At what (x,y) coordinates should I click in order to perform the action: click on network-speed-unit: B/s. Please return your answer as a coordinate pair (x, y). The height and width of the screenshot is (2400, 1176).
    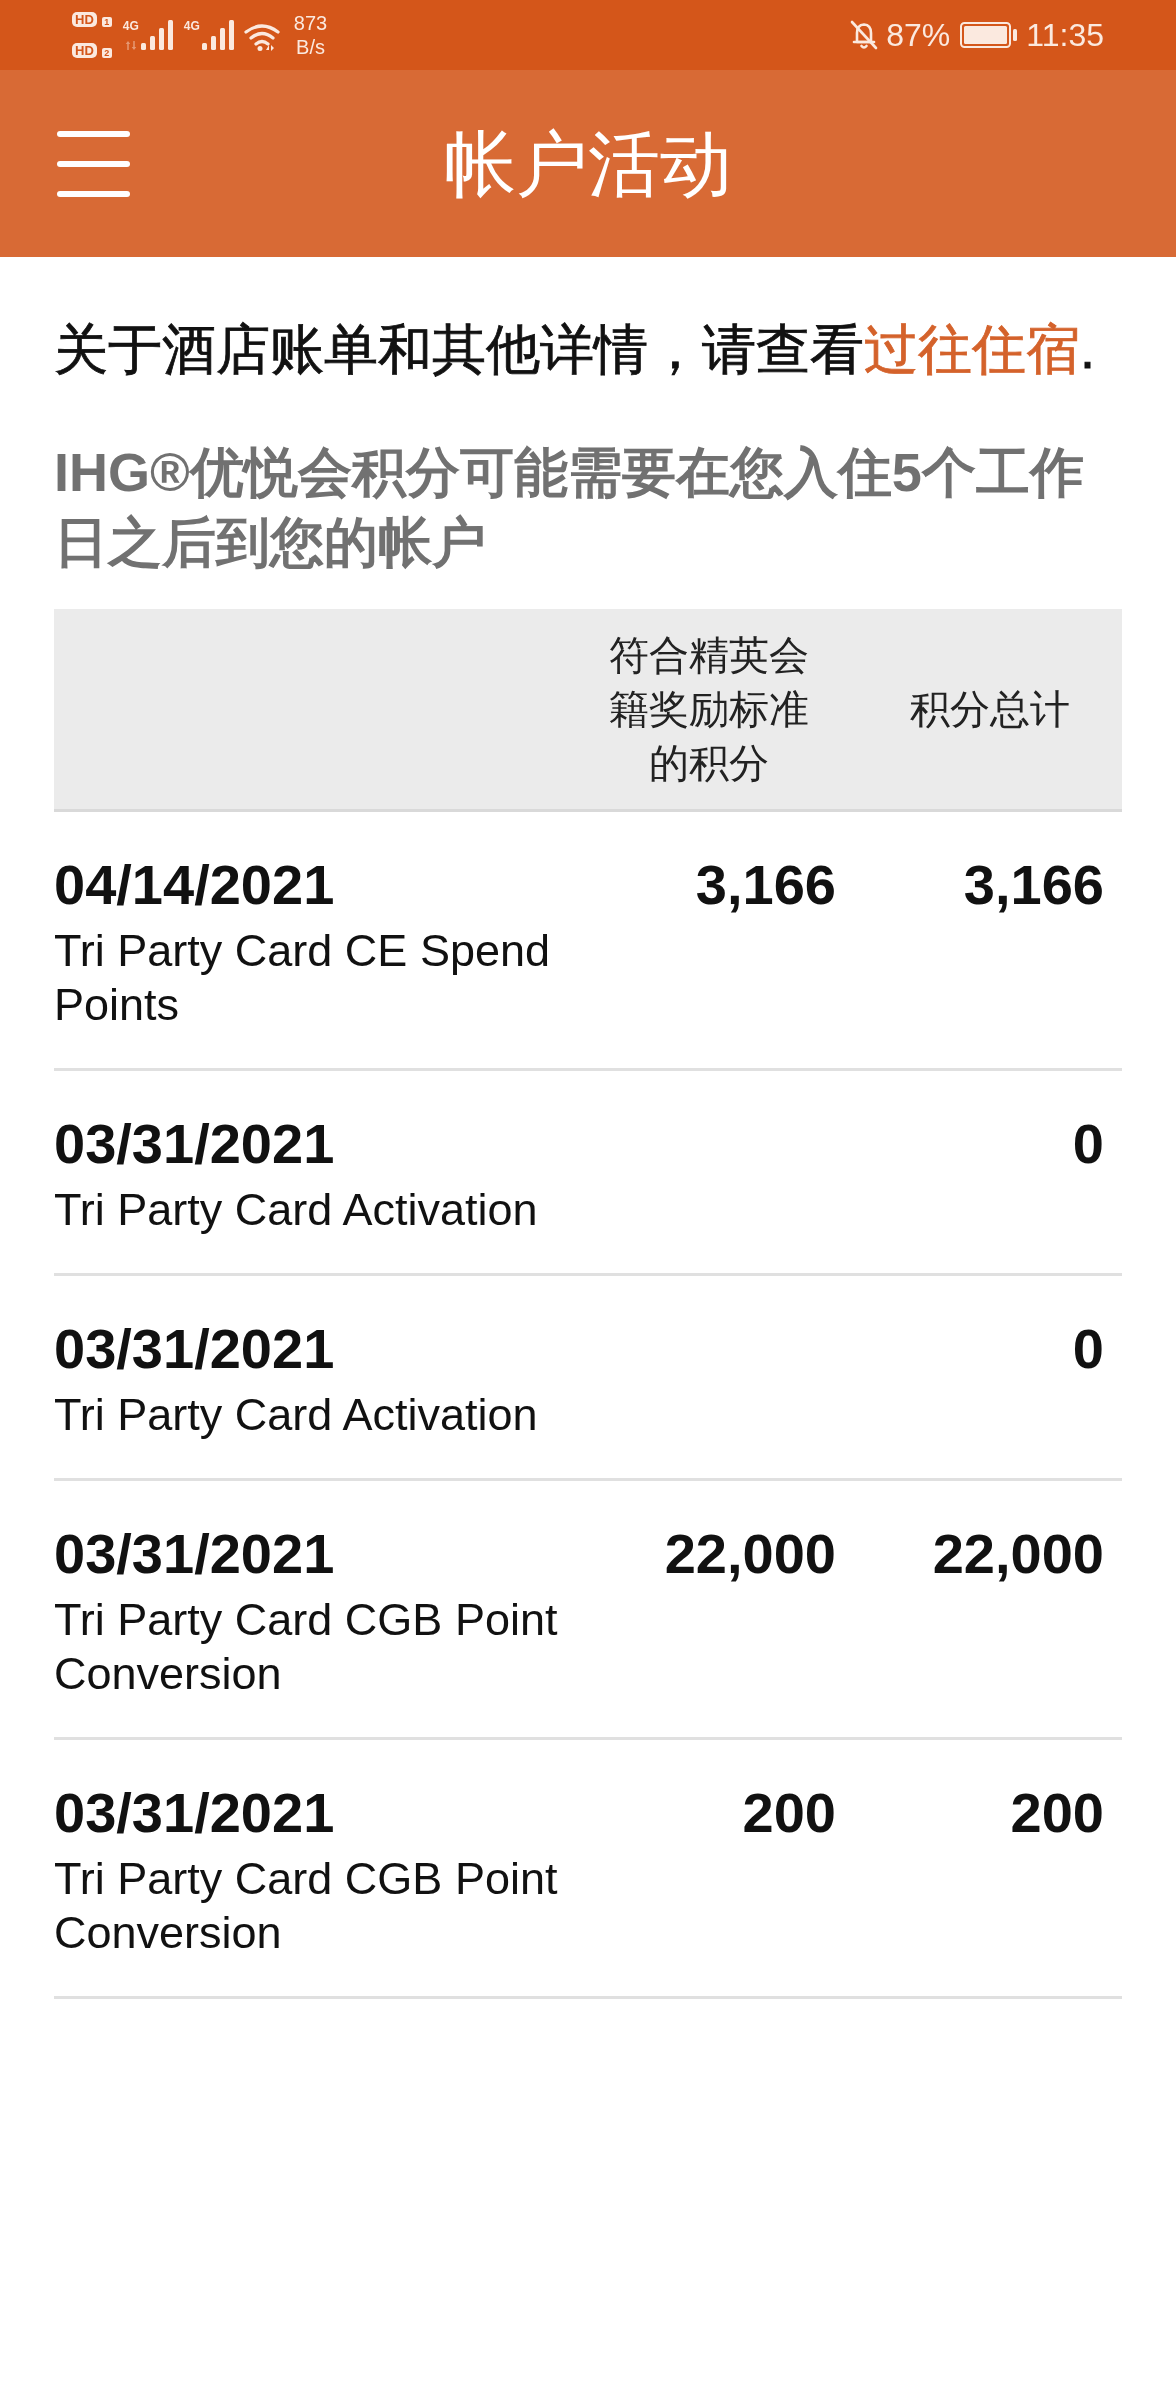
    Looking at the image, I should click on (310, 47).